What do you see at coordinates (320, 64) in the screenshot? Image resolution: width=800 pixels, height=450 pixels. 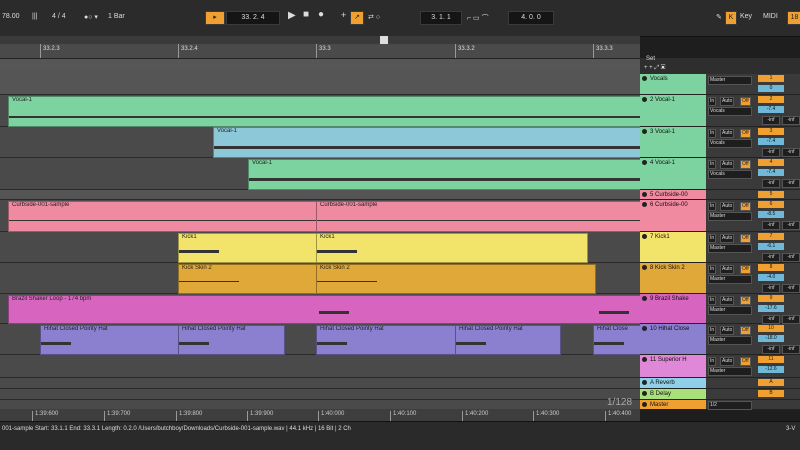 I see `scrub-area` at bounding box center [320, 64].